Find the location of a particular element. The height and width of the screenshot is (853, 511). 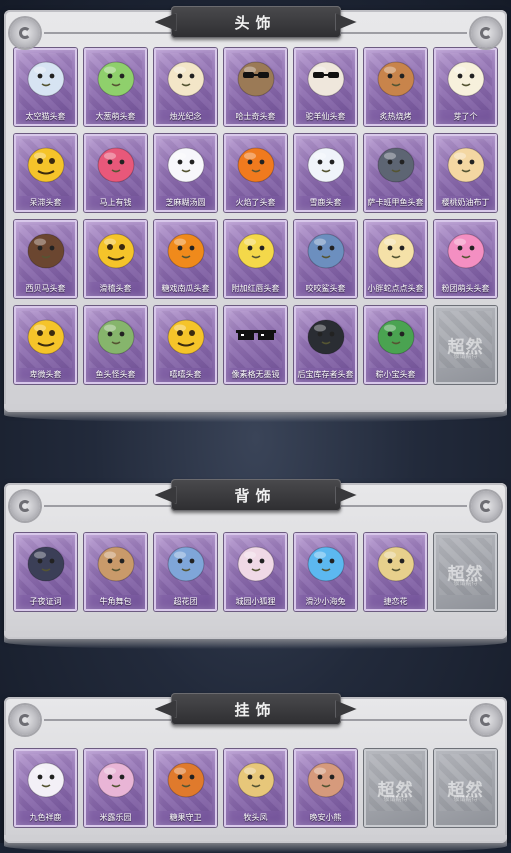

item-label: 雪鹿头套 is located at coordinates (325, 202).